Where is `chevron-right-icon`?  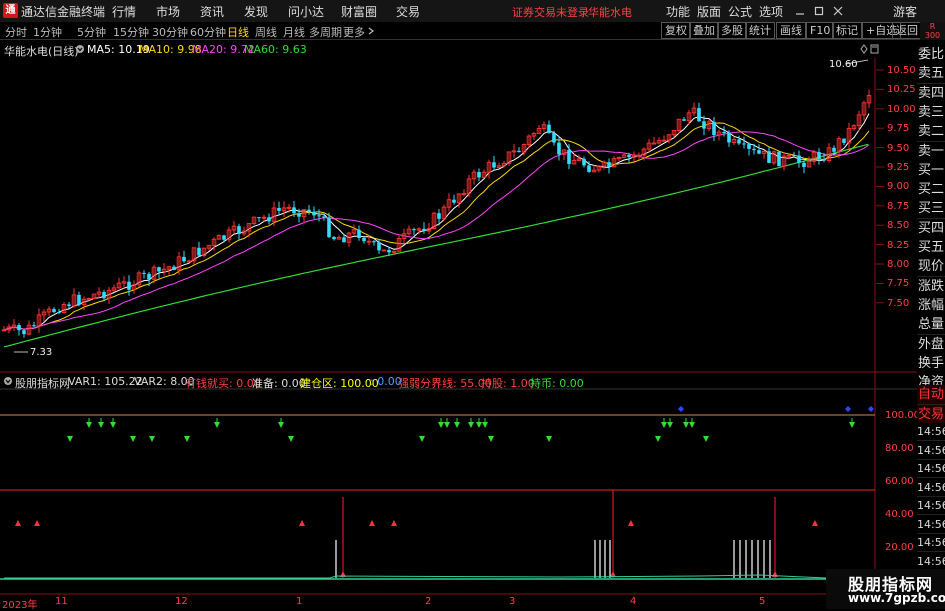 chevron-right-icon is located at coordinates (371, 31).